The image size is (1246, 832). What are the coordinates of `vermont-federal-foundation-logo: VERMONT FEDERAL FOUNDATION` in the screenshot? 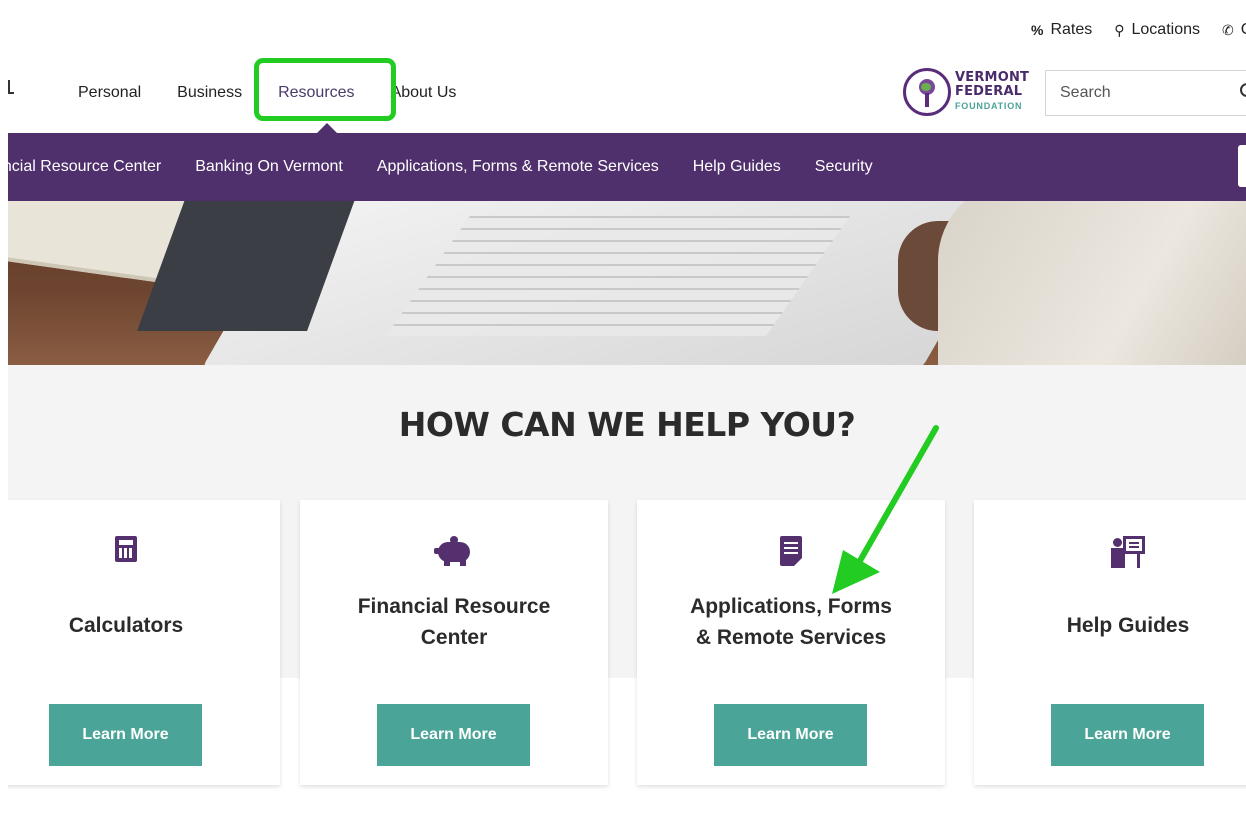 It's located at (966, 92).